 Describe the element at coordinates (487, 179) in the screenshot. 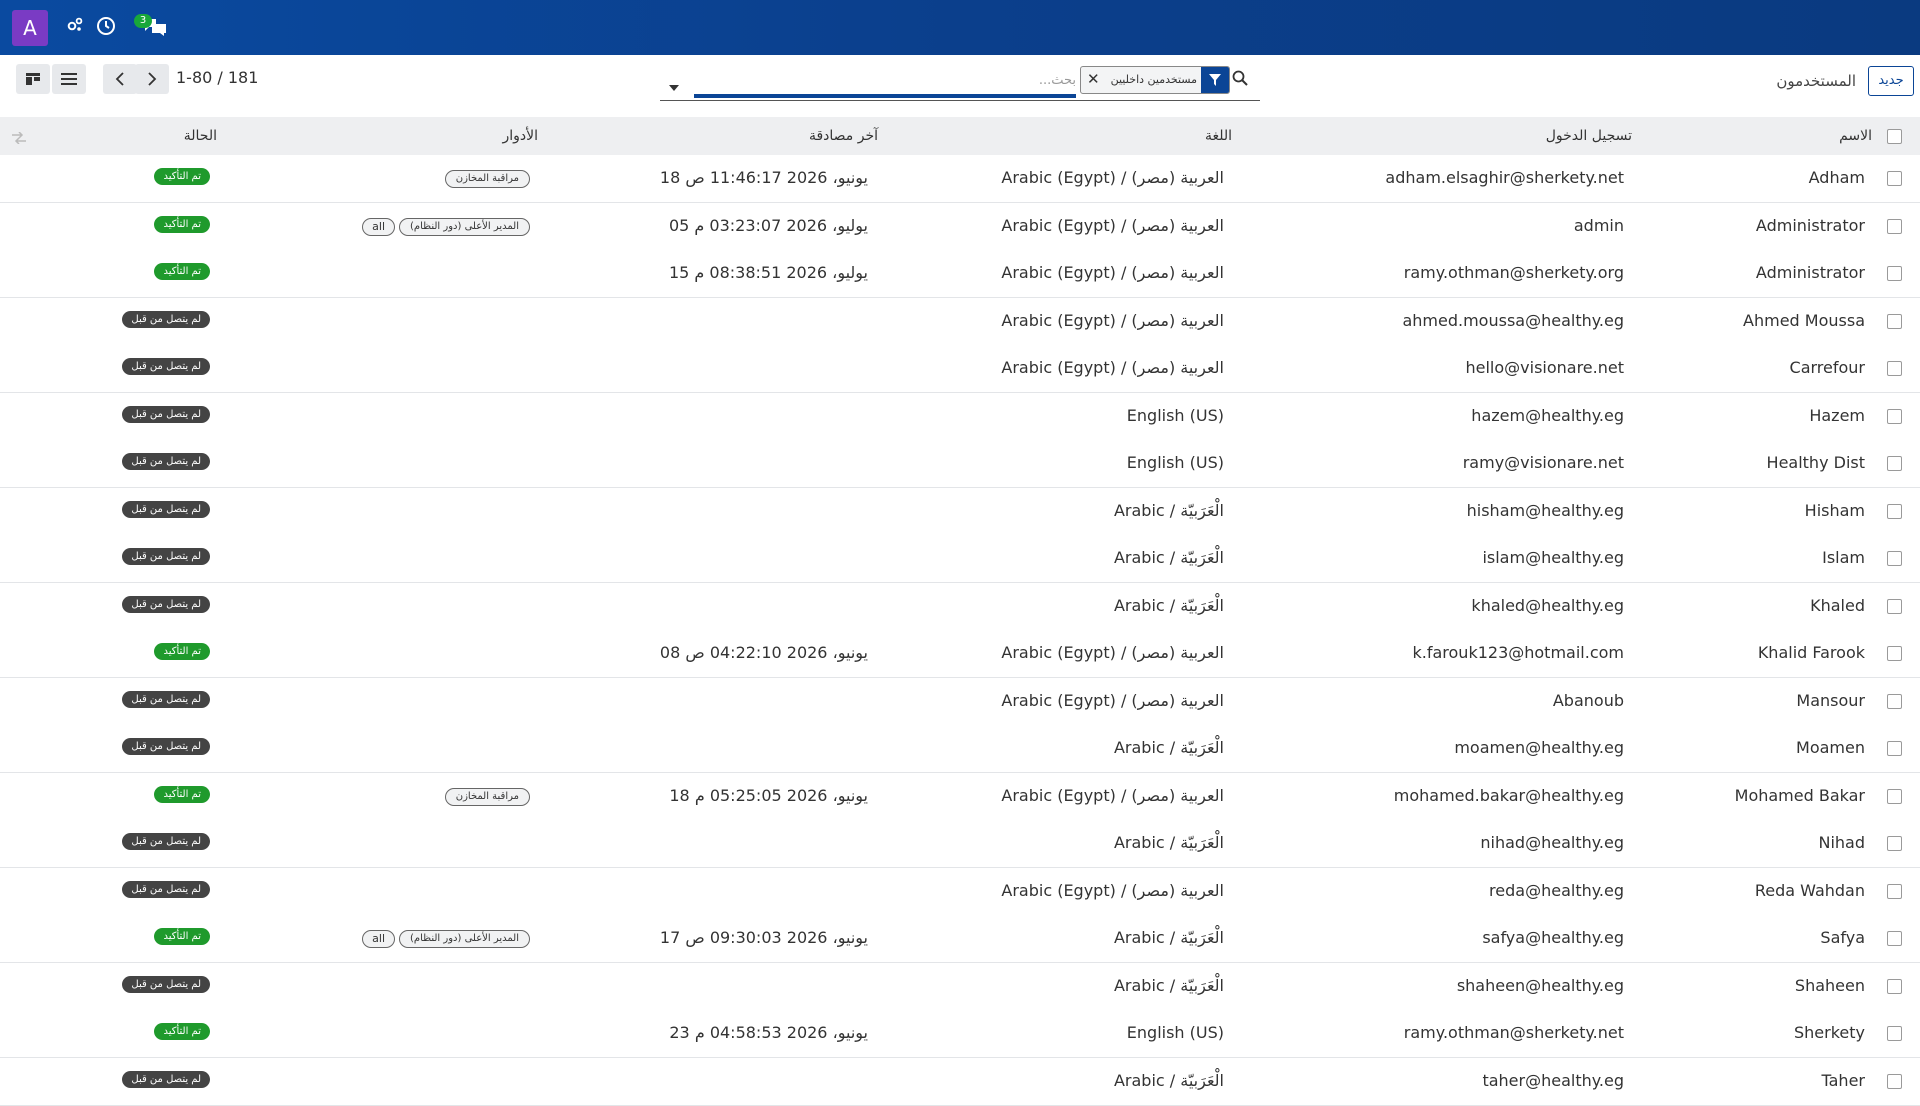

I see `role-tag: مراقبة المخازن` at that location.